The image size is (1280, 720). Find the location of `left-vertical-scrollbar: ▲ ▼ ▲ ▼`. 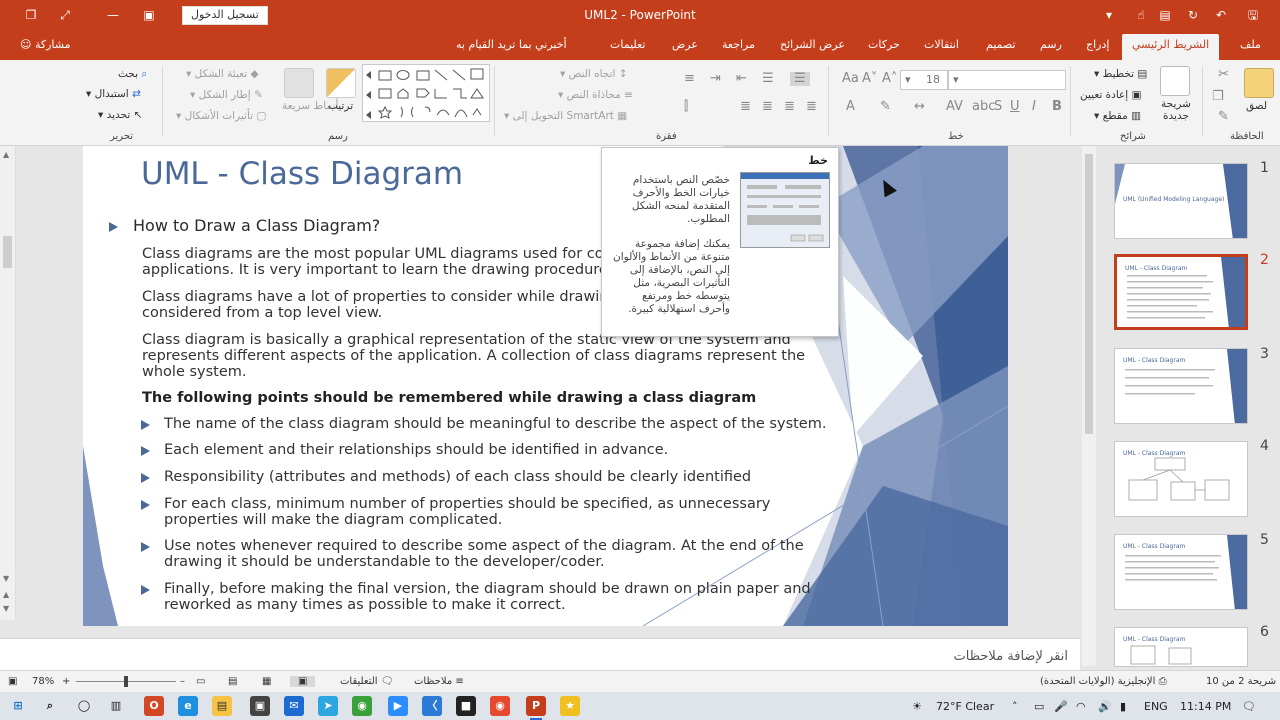

left-vertical-scrollbar: ▲ ▼ ▲ ▼ is located at coordinates (8, 383).